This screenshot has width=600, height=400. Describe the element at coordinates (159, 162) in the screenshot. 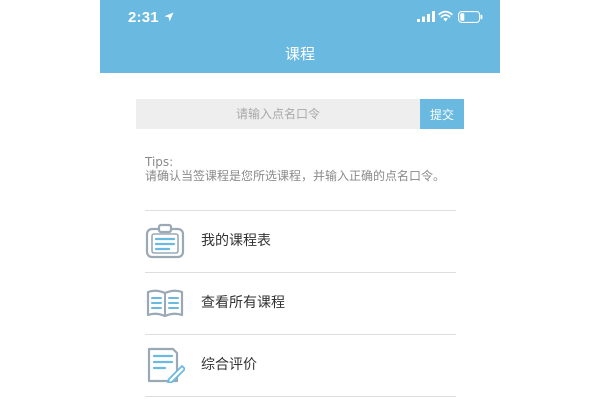

I see `tips-title: Tips:` at that location.